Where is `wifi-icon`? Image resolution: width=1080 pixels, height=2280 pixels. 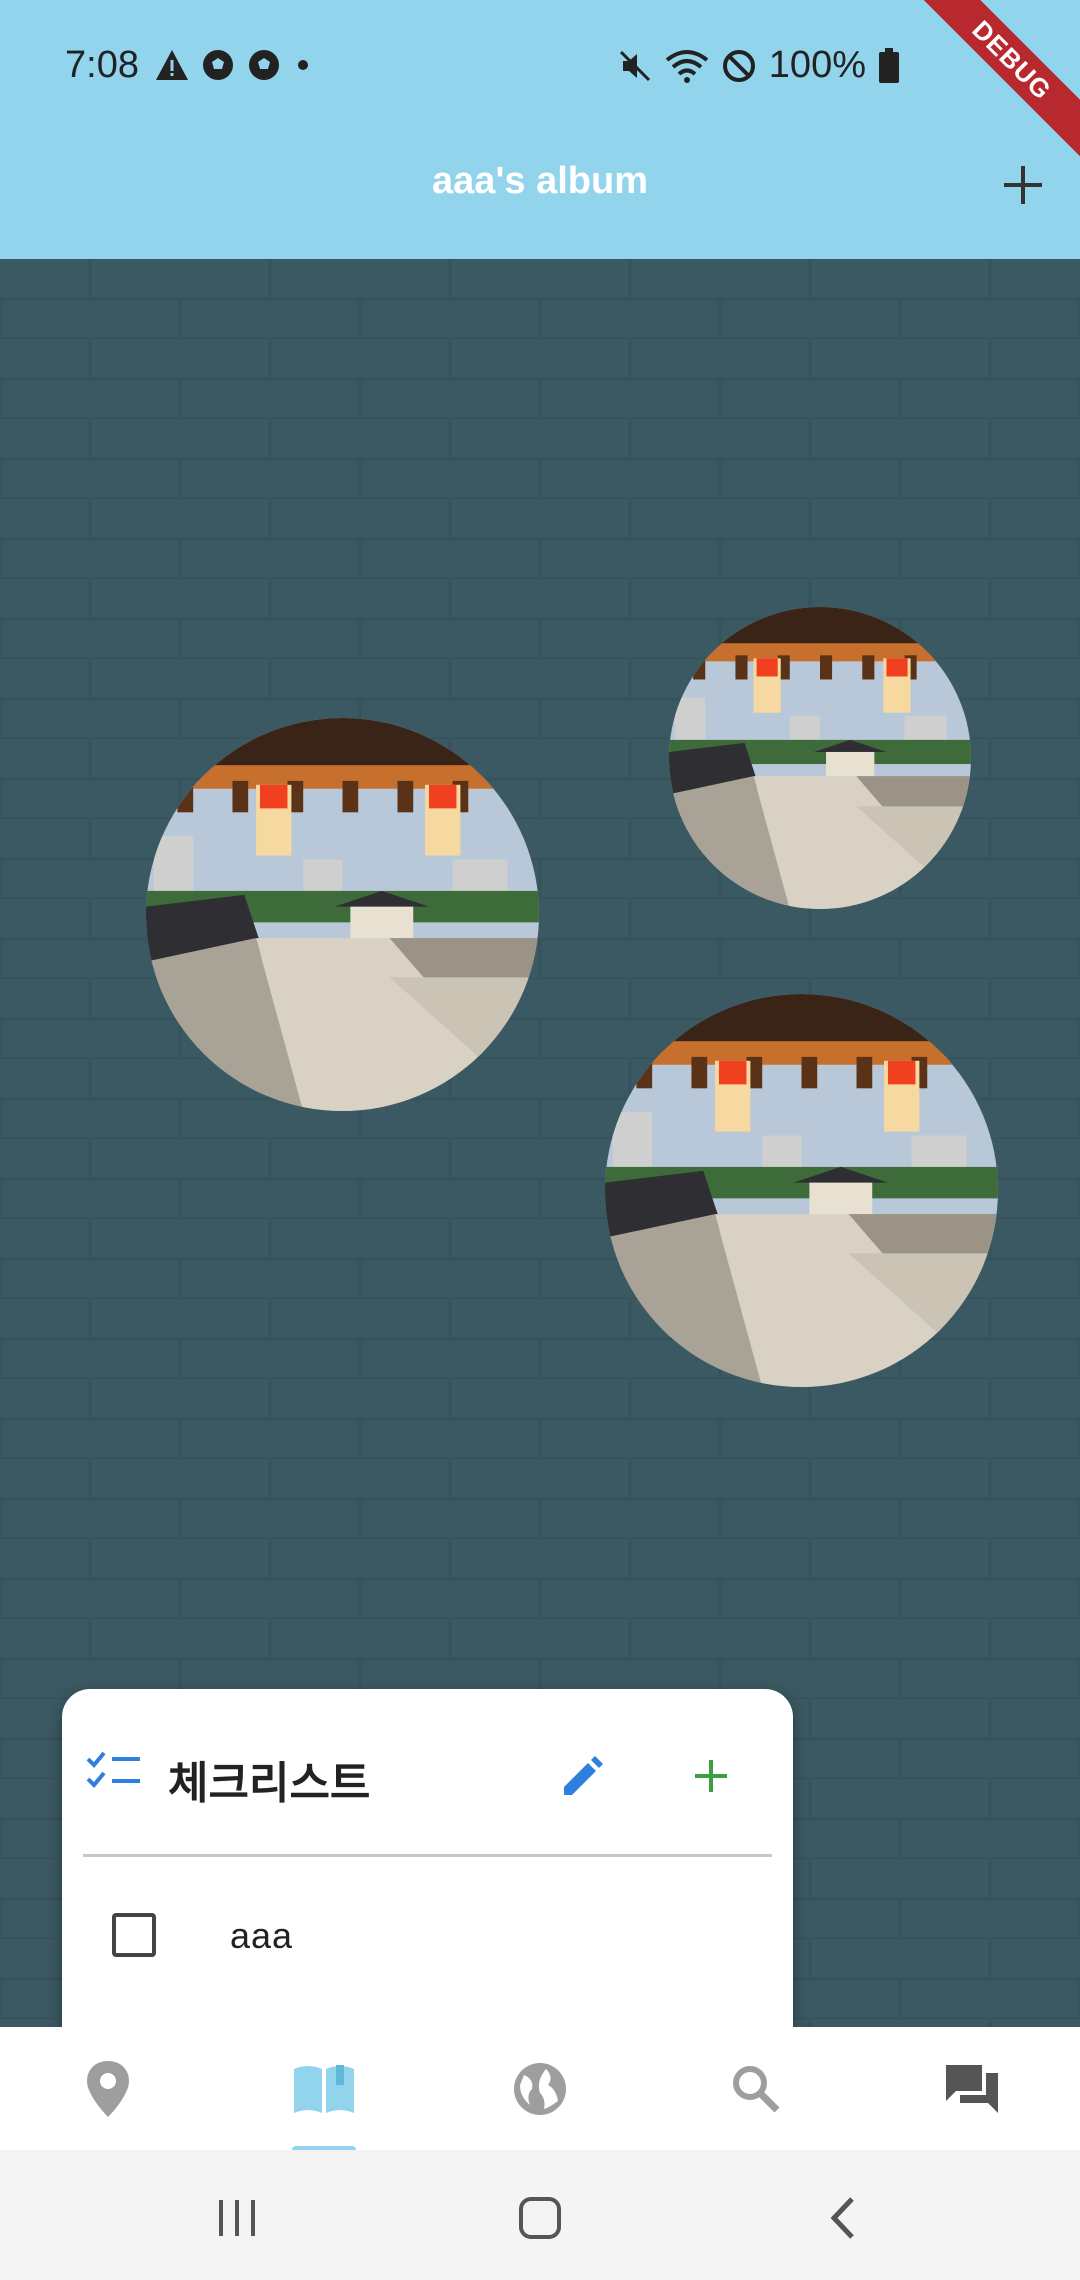
wifi-icon is located at coordinates (687, 66).